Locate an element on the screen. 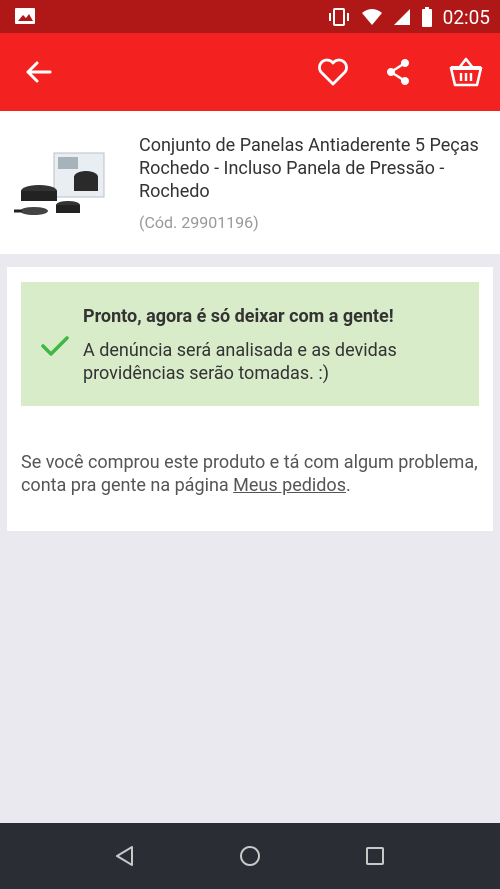 This screenshot has height=889, width=500. my-orders-link: Meus pedidos is located at coordinates (289, 485).